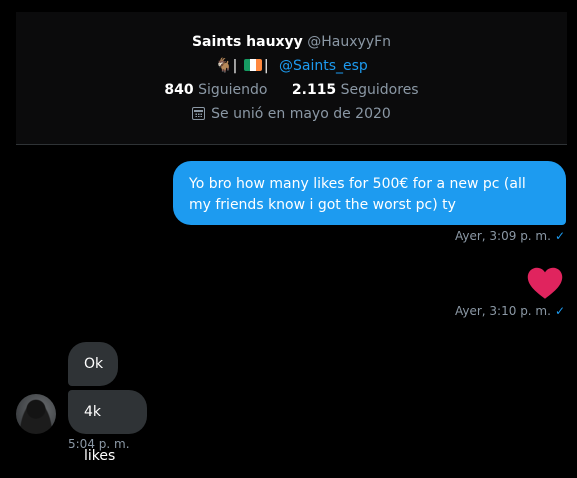 The height and width of the screenshot is (478, 577). Describe the element at coordinates (323, 66) in the screenshot. I see `bio-link: @Saints_esp` at that location.